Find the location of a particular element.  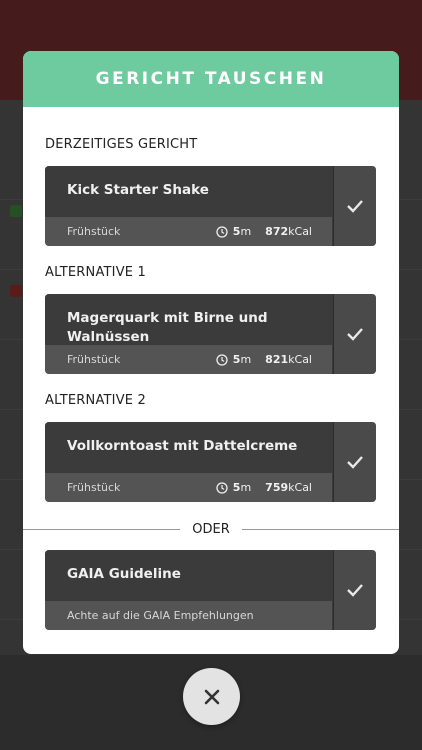

or-label: ODER is located at coordinates (211, 529).